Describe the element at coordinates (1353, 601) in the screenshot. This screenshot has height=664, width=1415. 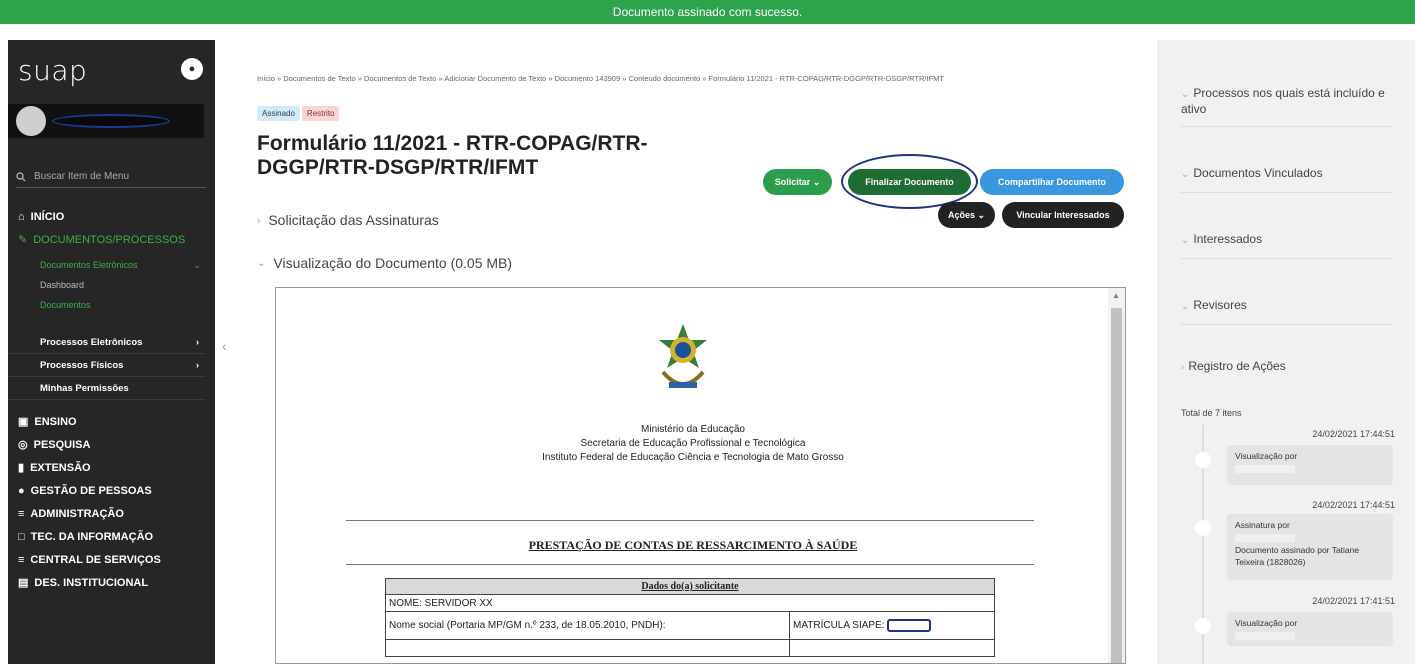
I see `timeline-date: 24/02/2021 17:41:51` at that location.